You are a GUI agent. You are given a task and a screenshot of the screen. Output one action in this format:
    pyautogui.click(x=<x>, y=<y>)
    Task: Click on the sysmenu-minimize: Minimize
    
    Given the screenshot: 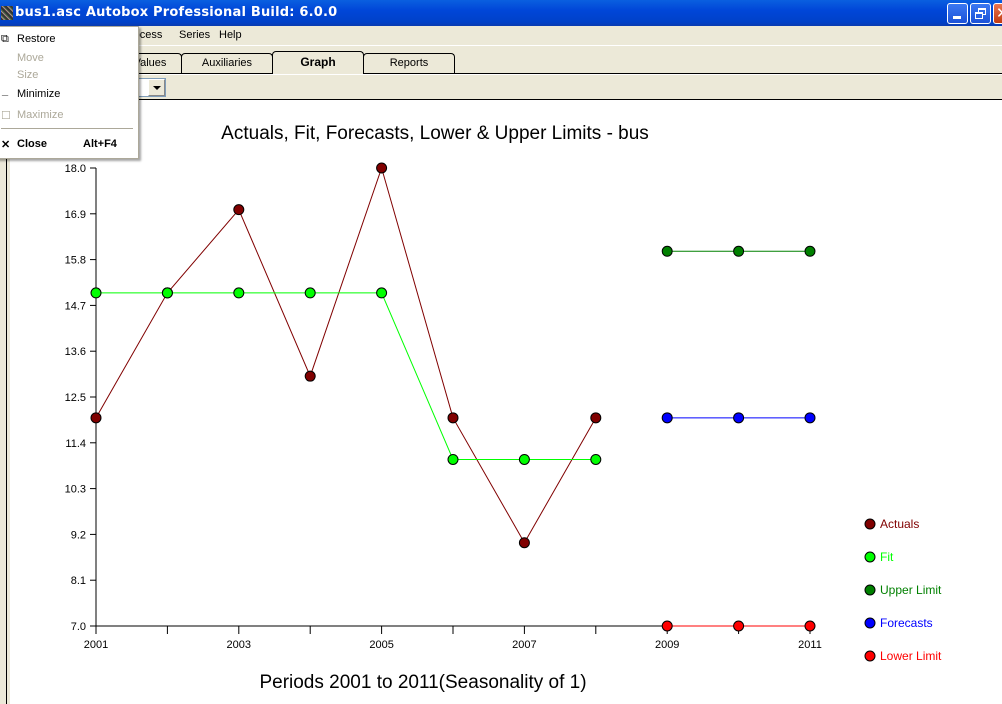 What is the action you would take?
    pyautogui.click(x=38, y=94)
    